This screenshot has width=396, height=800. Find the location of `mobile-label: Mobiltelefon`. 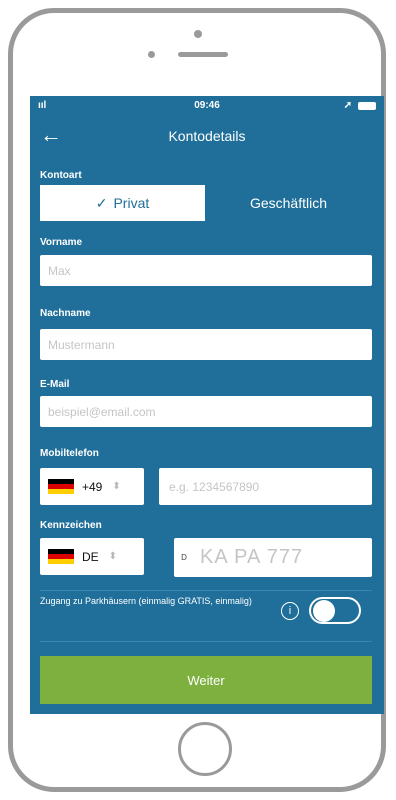

mobile-label: Mobiltelefon is located at coordinates (69, 453).